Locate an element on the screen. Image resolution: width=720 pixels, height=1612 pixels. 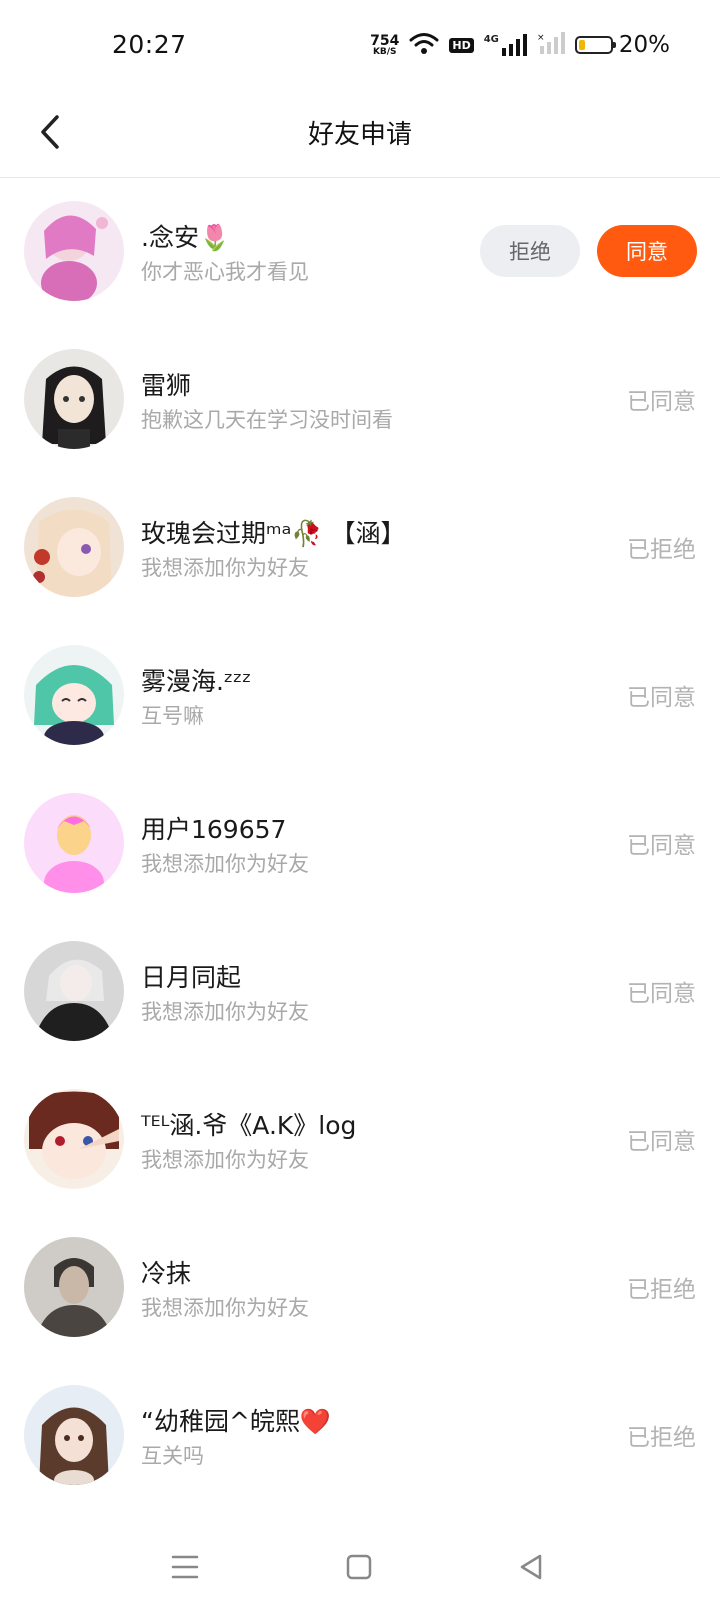
request-message: 互关吗 is located at coordinates (172, 1456).